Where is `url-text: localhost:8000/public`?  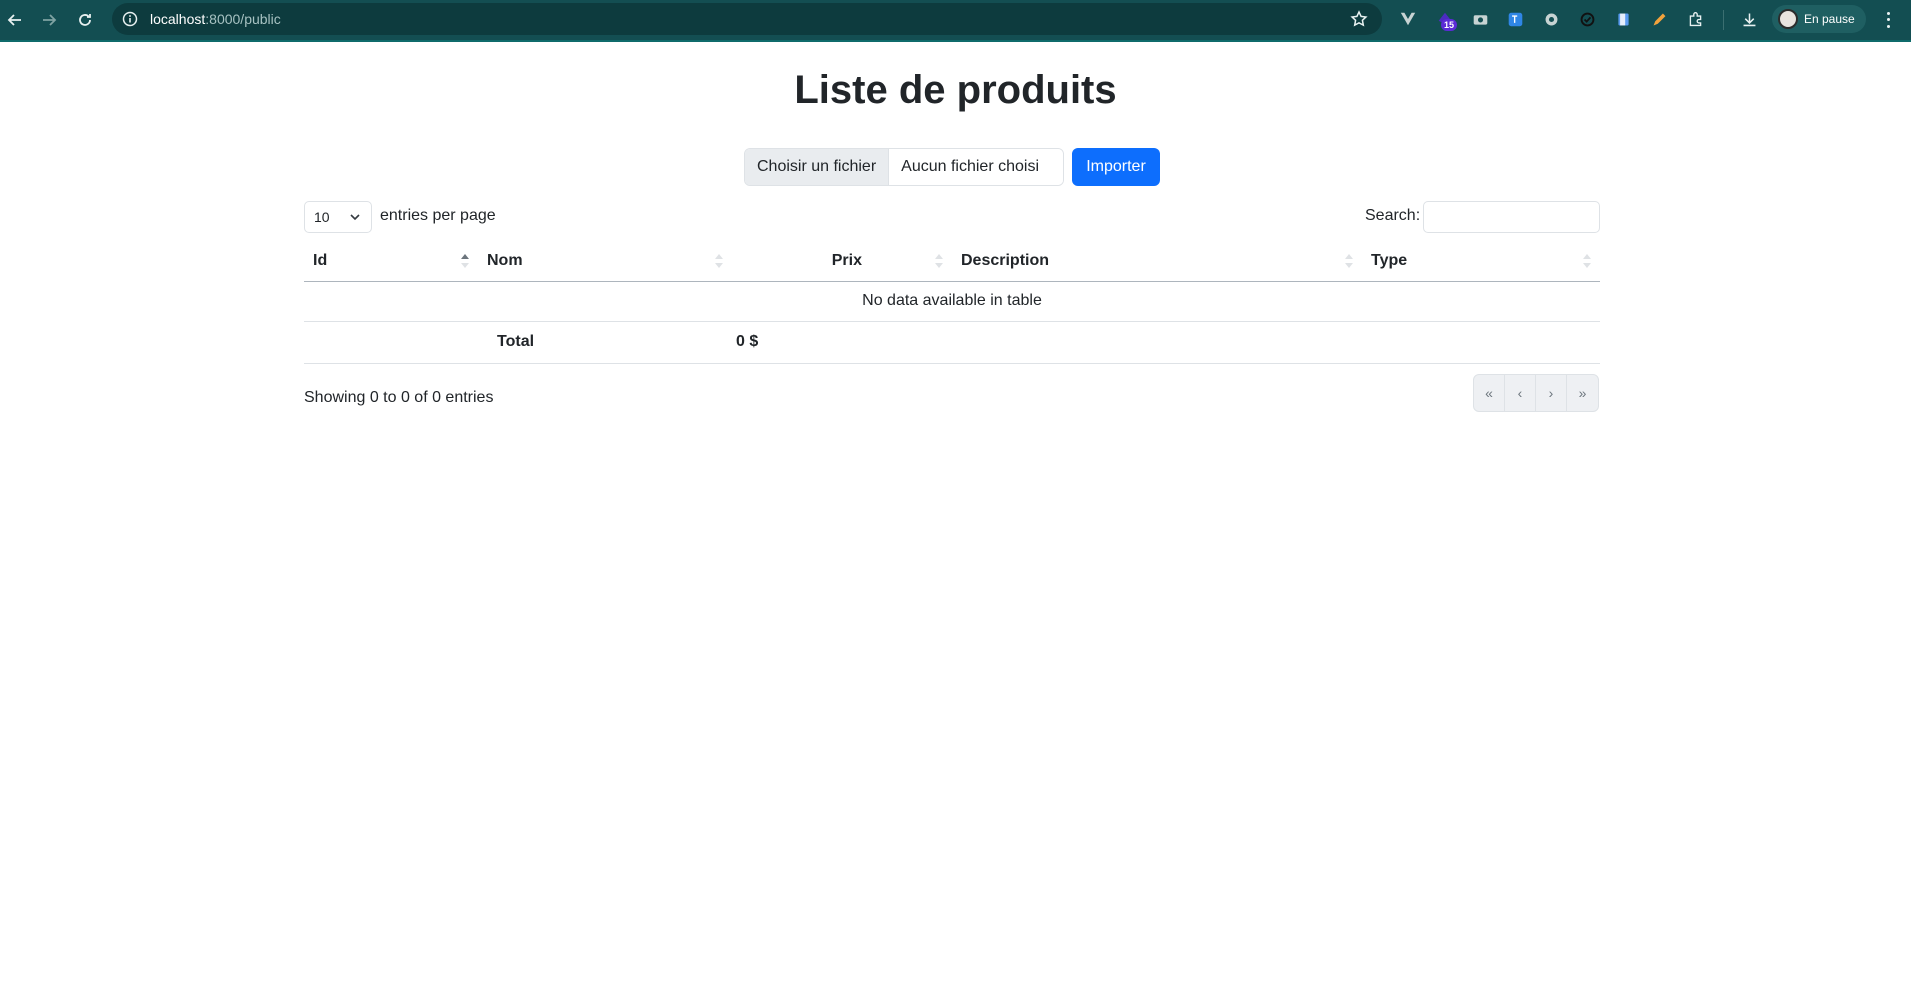 url-text: localhost:8000/public is located at coordinates (215, 19).